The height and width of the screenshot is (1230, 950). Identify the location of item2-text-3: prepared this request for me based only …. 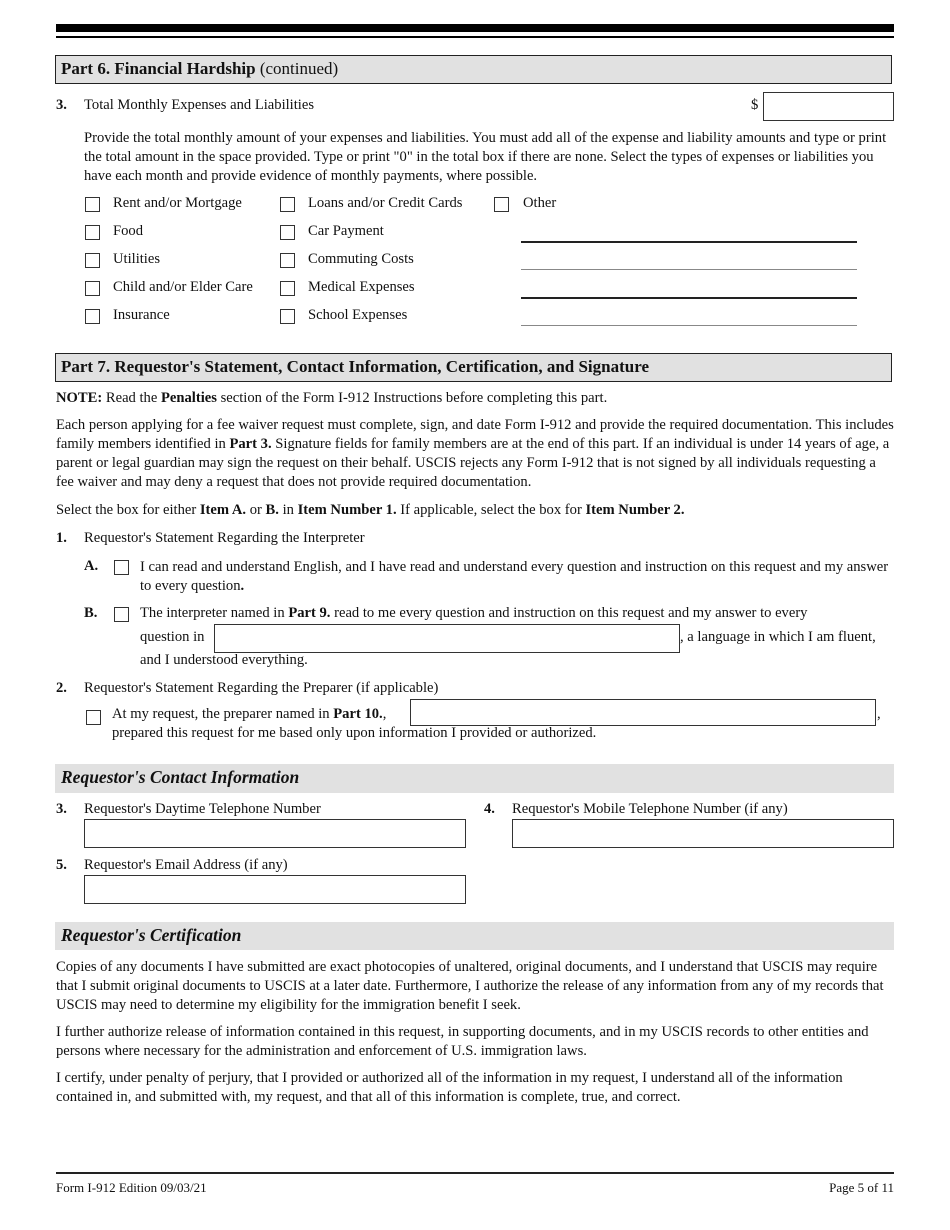
(354, 733).